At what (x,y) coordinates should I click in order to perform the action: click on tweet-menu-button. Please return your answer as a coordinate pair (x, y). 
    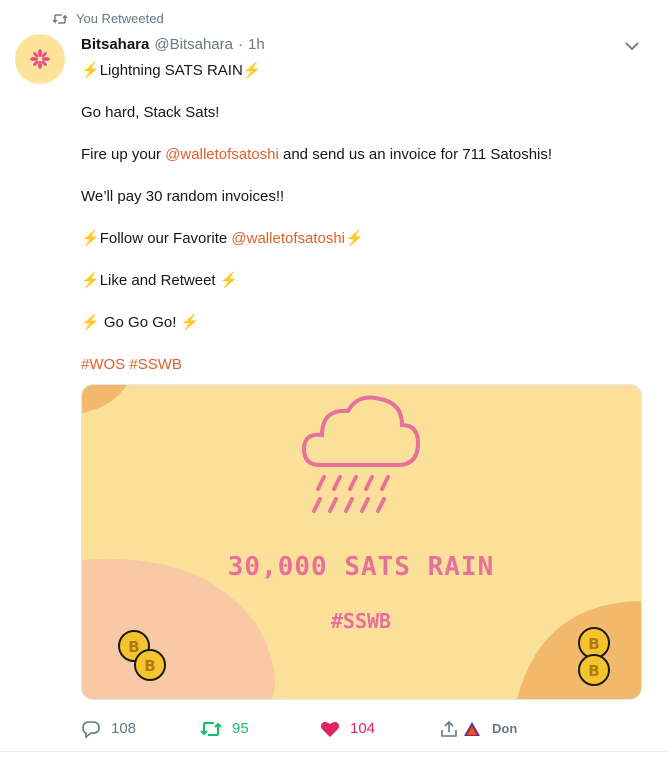
    Looking at the image, I should click on (632, 47).